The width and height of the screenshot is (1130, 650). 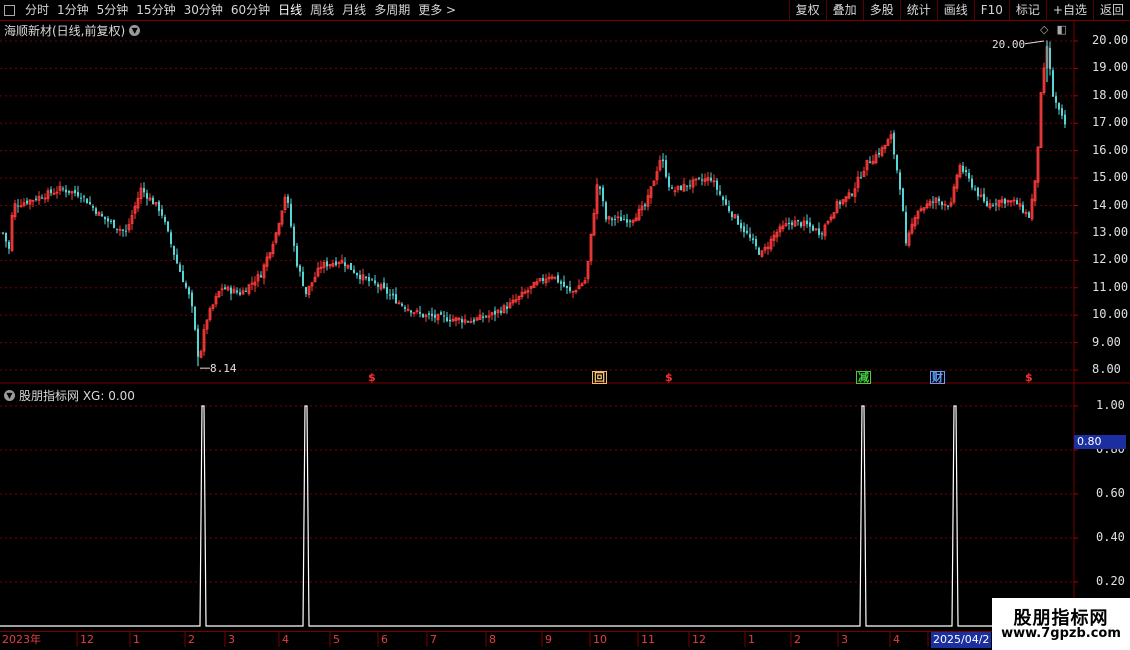 What do you see at coordinates (72, 30) in the screenshot?
I see `main-chart-title: 海顺新材(日线,前复权) ▼` at bounding box center [72, 30].